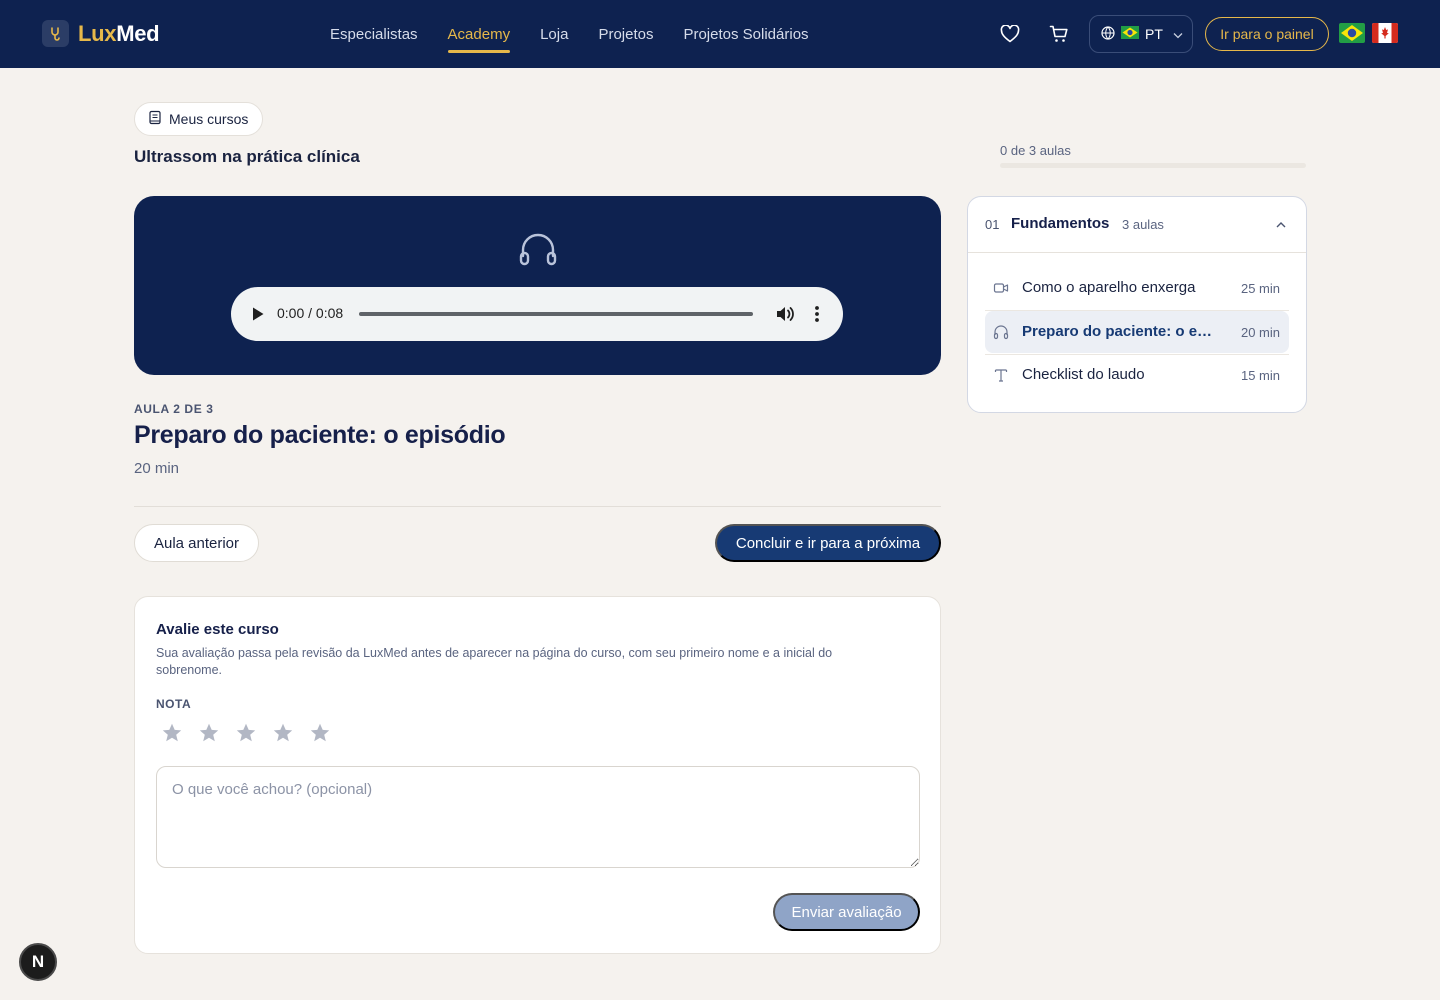 This screenshot has height=1000, width=1440. What do you see at coordinates (310, 313) in the screenshot?
I see `audio-time: 0:00 / 0:08` at bounding box center [310, 313].